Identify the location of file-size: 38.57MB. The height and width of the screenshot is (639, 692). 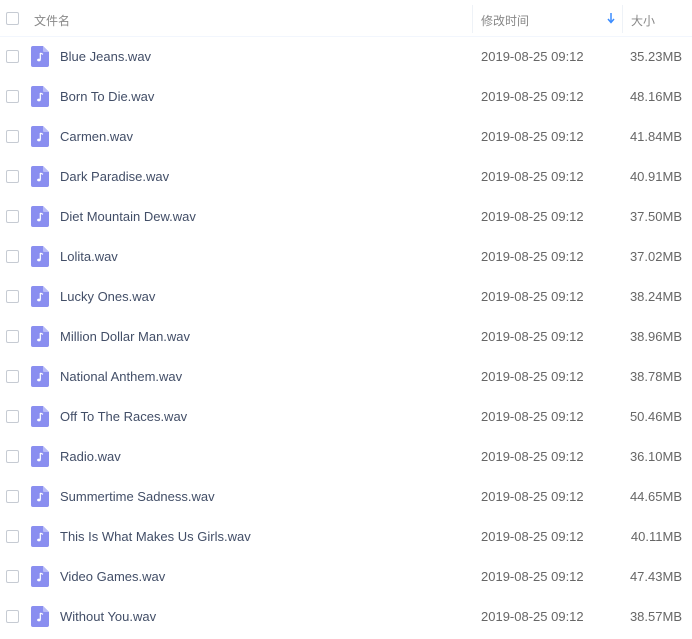
(655, 616).